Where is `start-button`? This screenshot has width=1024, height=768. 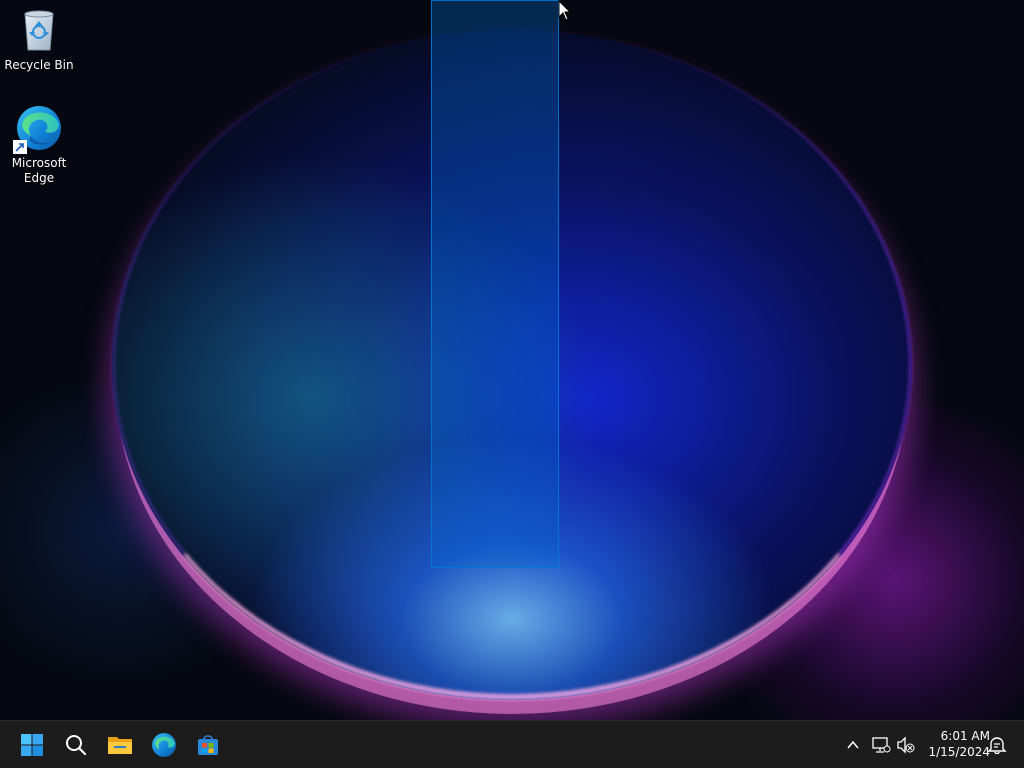
start-button is located at coordinates (32, 745).